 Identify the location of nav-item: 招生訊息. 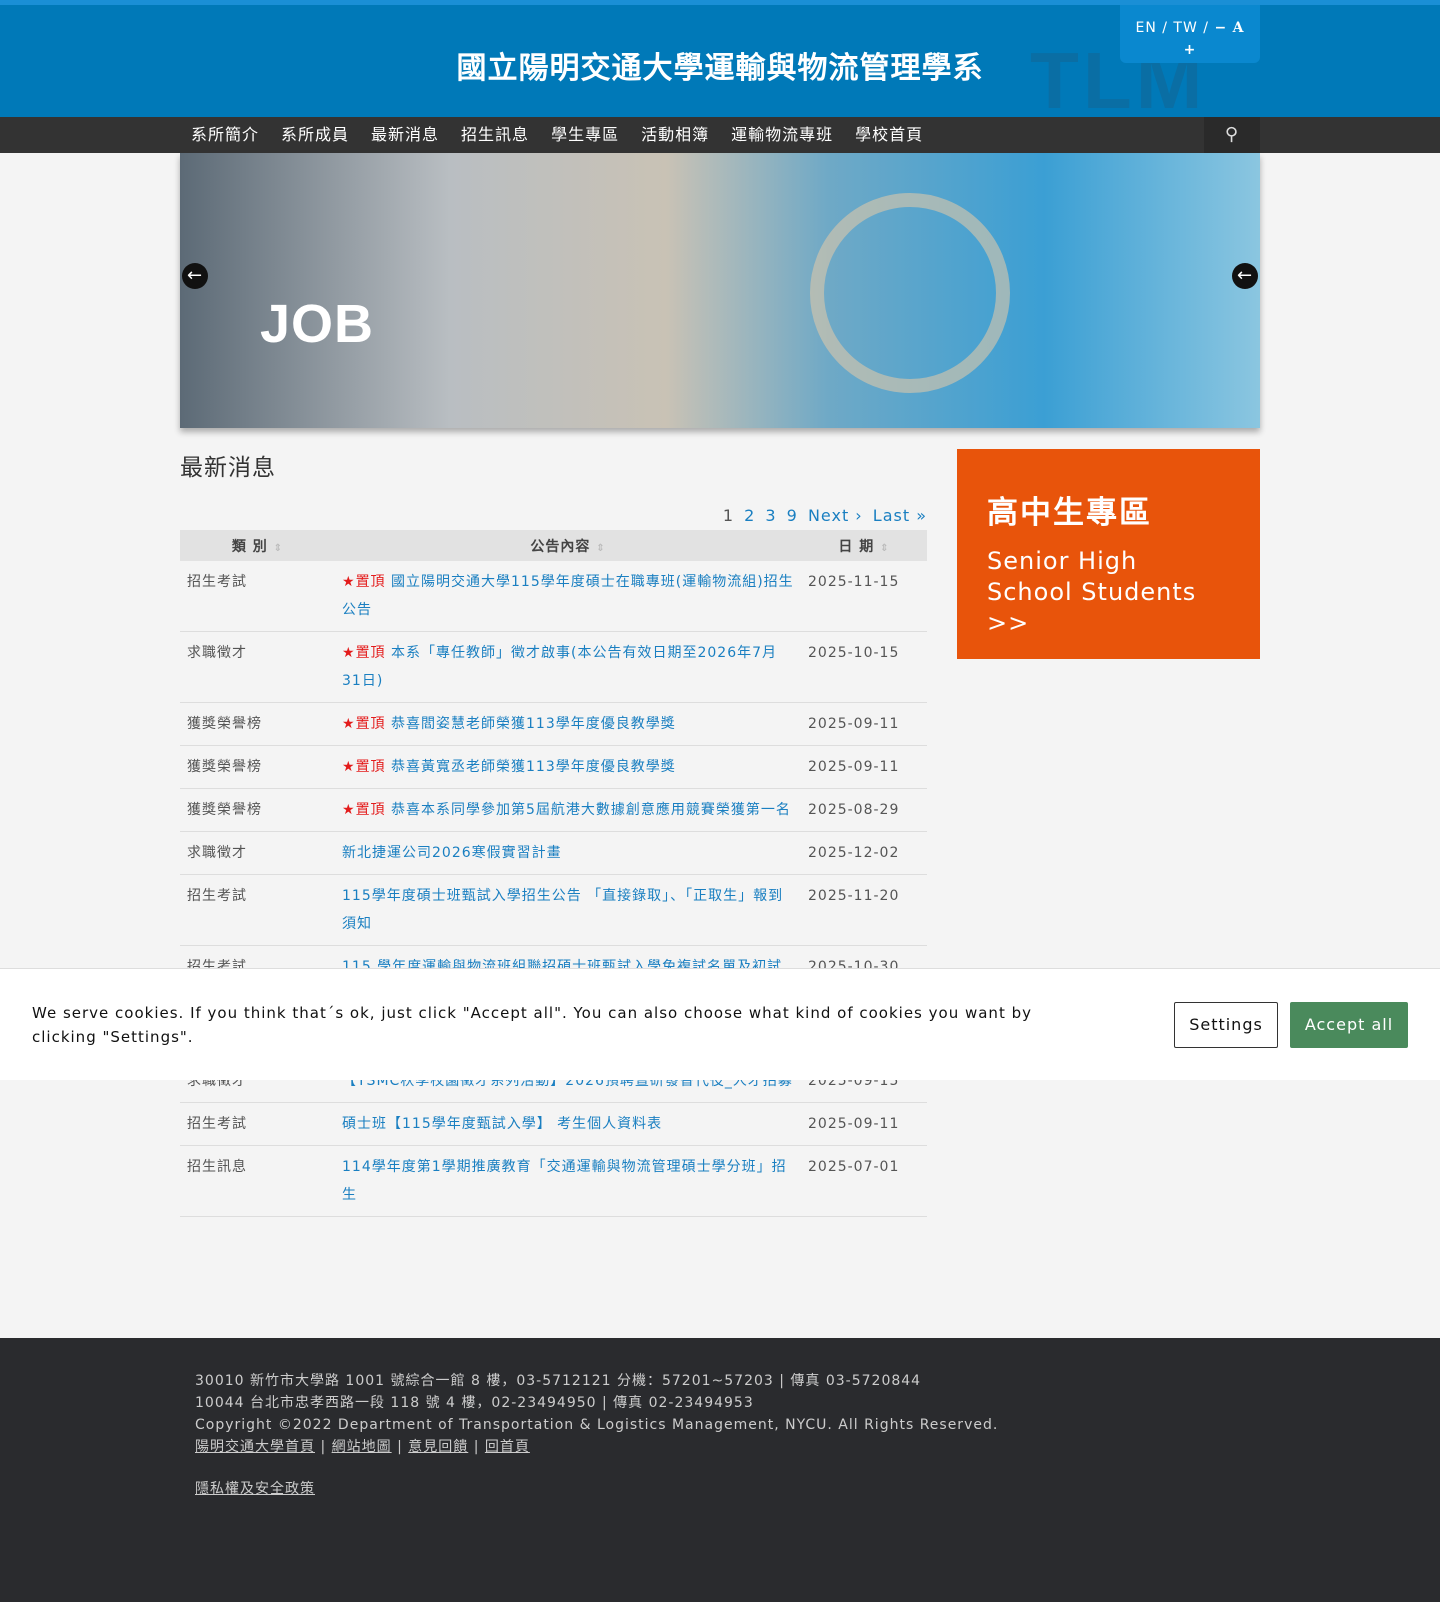
(495, 135).